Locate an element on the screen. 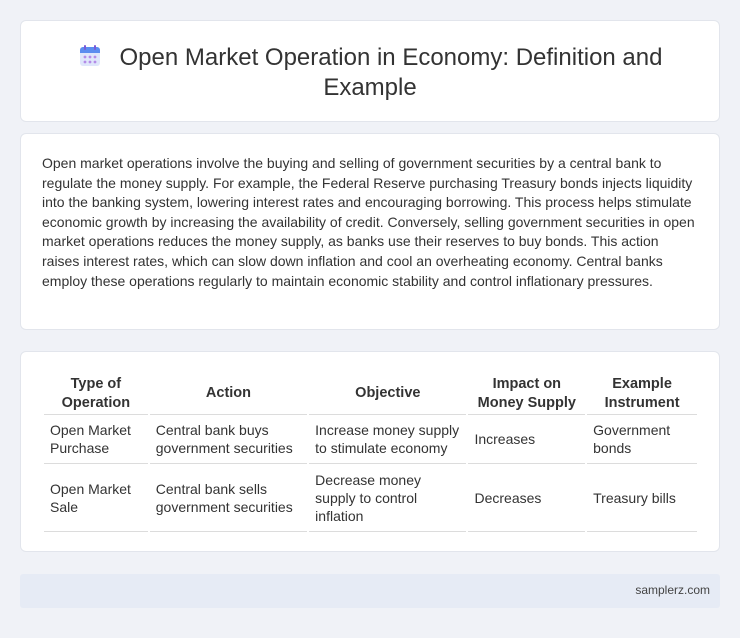  cell-action: Central bank sells government securities is located at coordinates (228, 498).